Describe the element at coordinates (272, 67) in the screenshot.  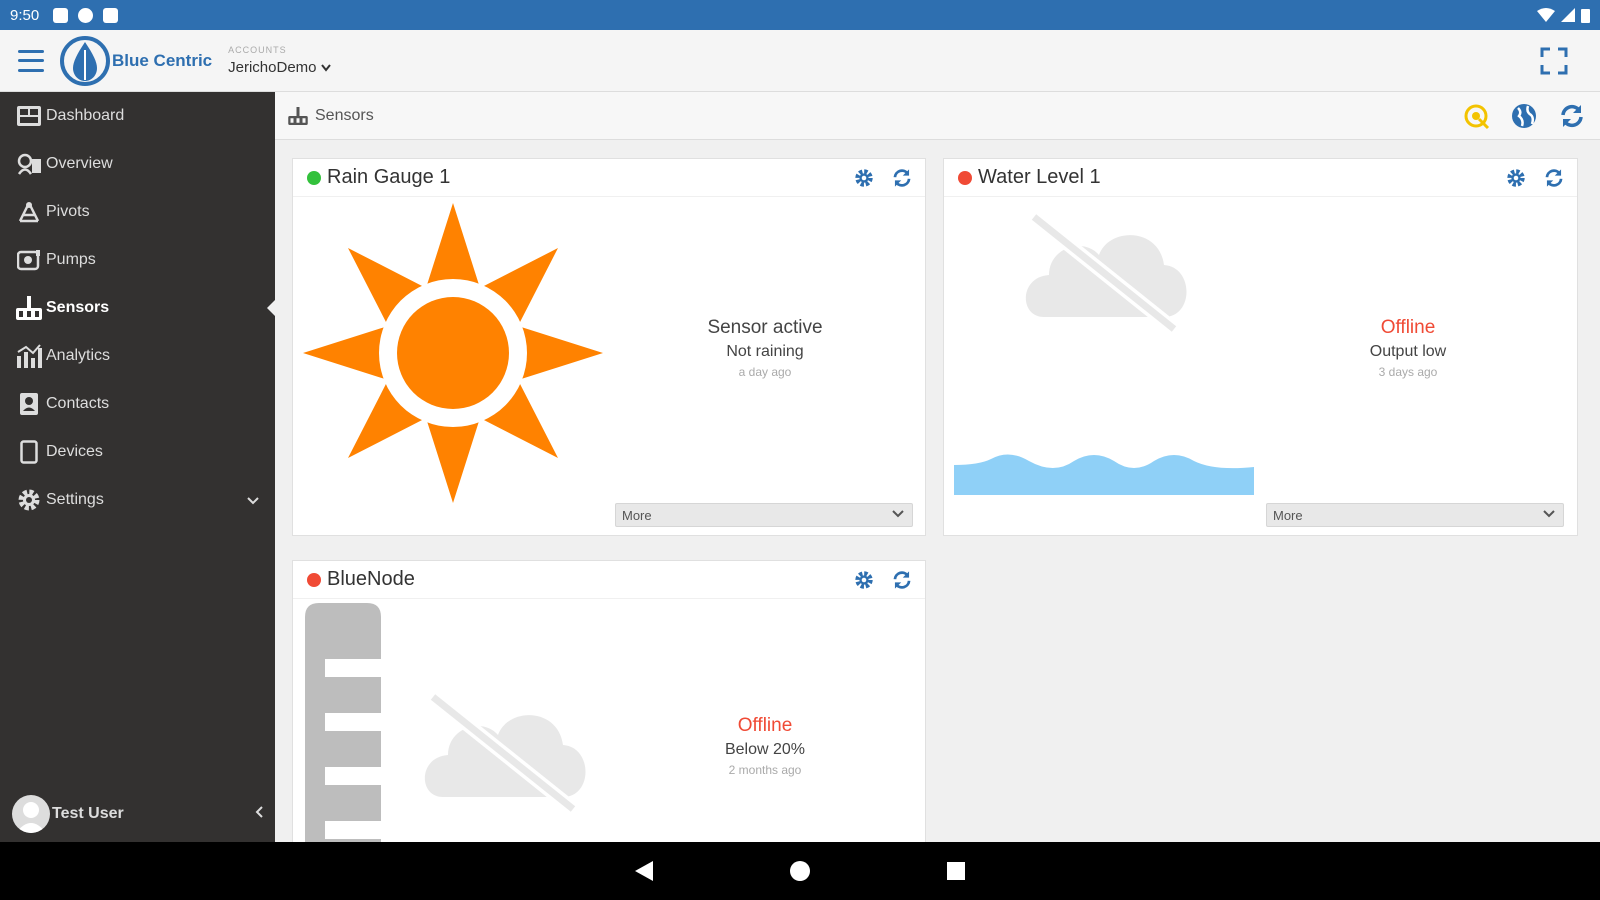
I see `account-value: JerichoDemo` at that location.